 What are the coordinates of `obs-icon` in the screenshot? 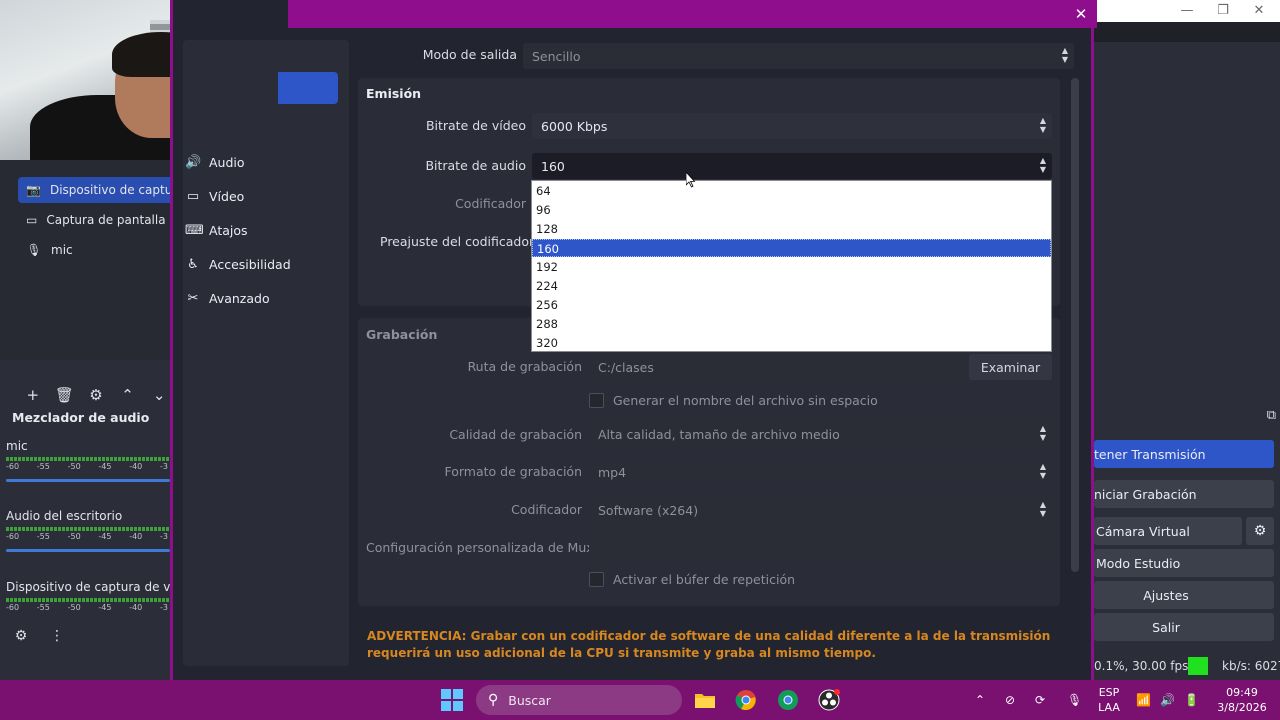 It's located at (829, 700).